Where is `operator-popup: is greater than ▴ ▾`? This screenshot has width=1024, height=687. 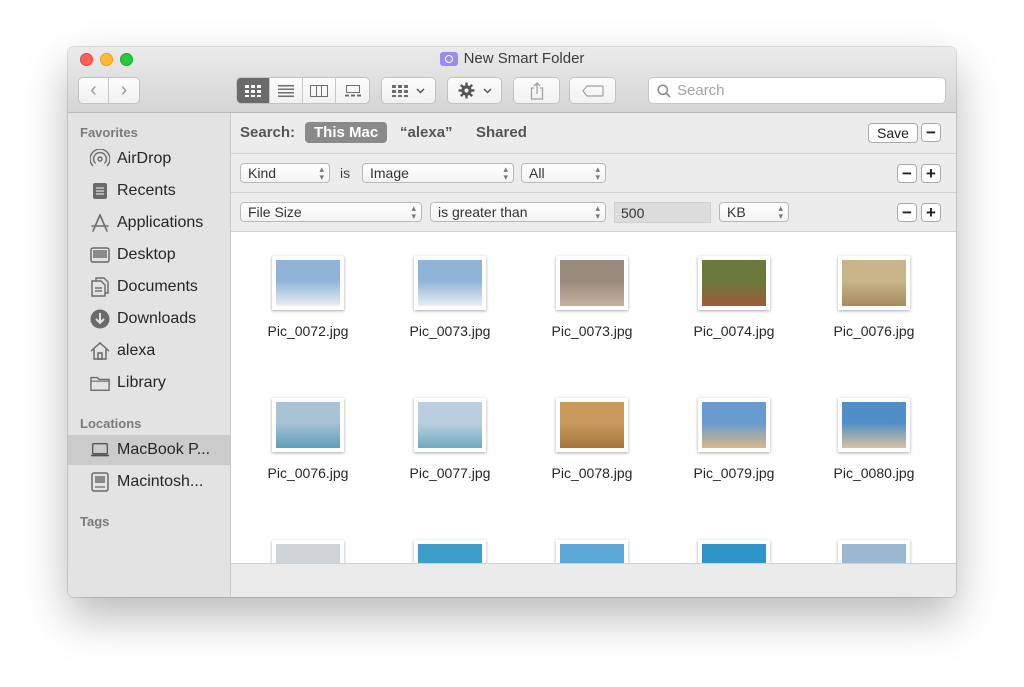 operator-popup: is greater than ▴ ▾ is located at coordinates (518, 212).